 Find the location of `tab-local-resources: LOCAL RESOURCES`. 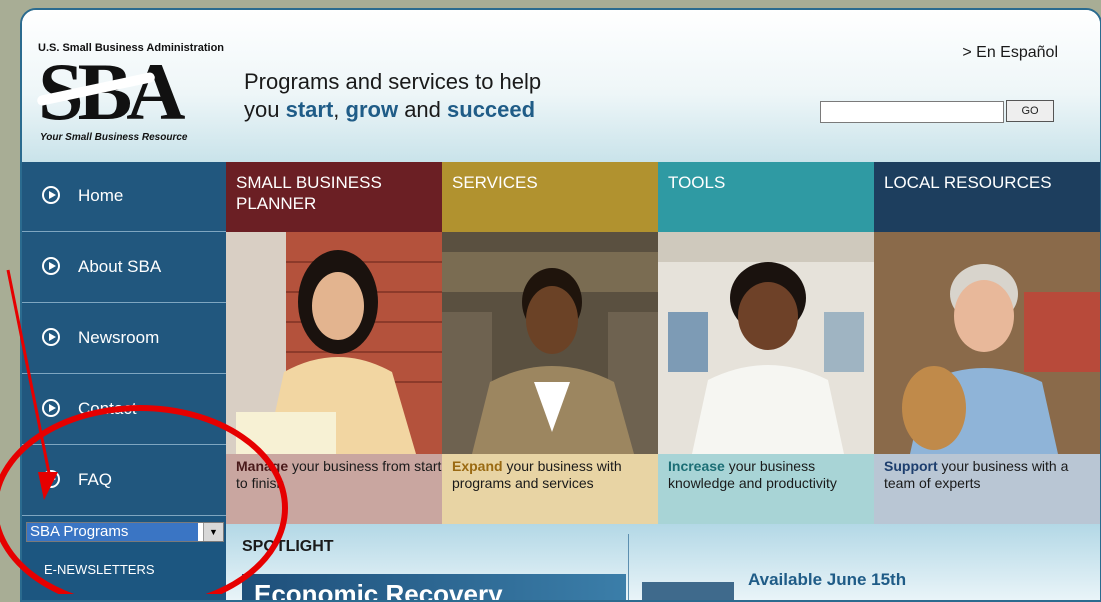

tab-local-resources: LOCAL RESOURCES is located at coordinates (987, 197).